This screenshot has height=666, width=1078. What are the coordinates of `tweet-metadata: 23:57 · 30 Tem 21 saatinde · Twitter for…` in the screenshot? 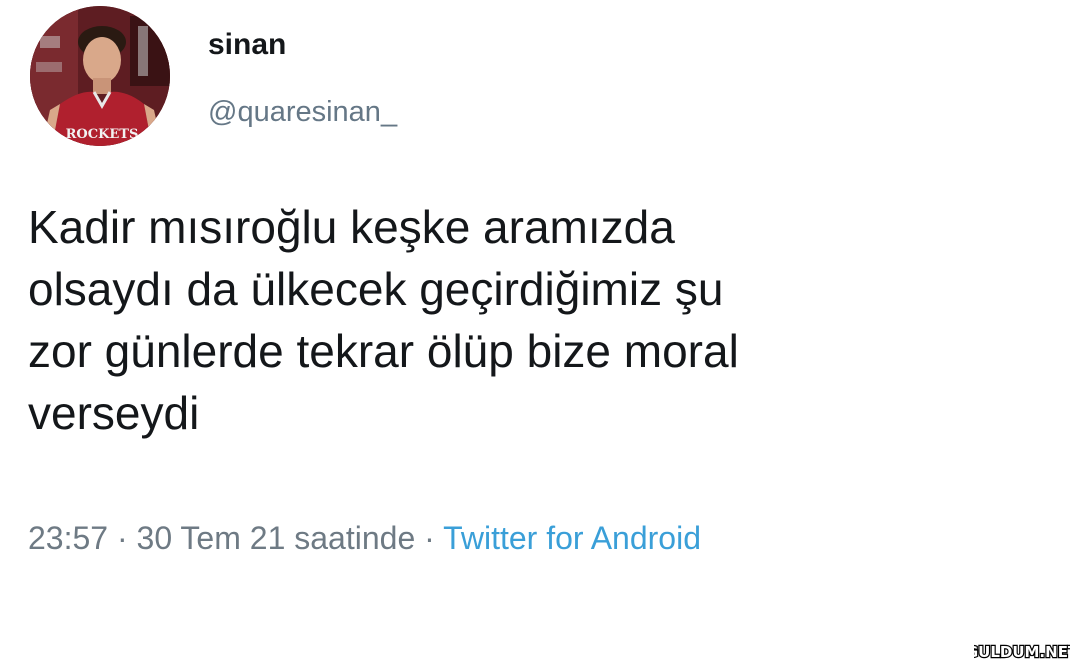 It's located at (364, 538).